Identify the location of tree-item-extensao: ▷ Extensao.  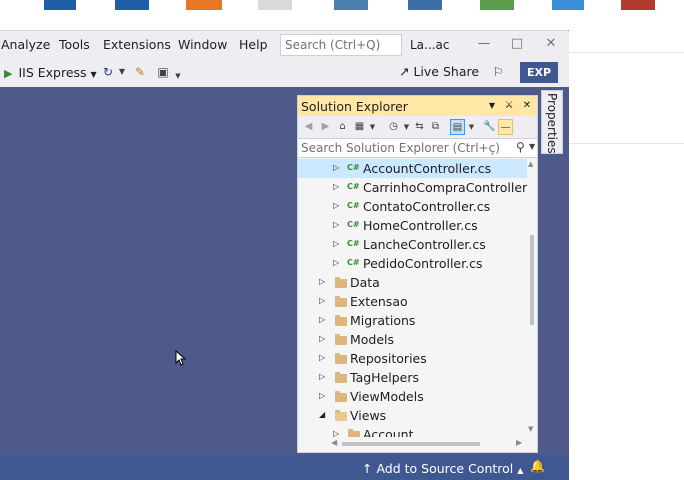
(412, 301).